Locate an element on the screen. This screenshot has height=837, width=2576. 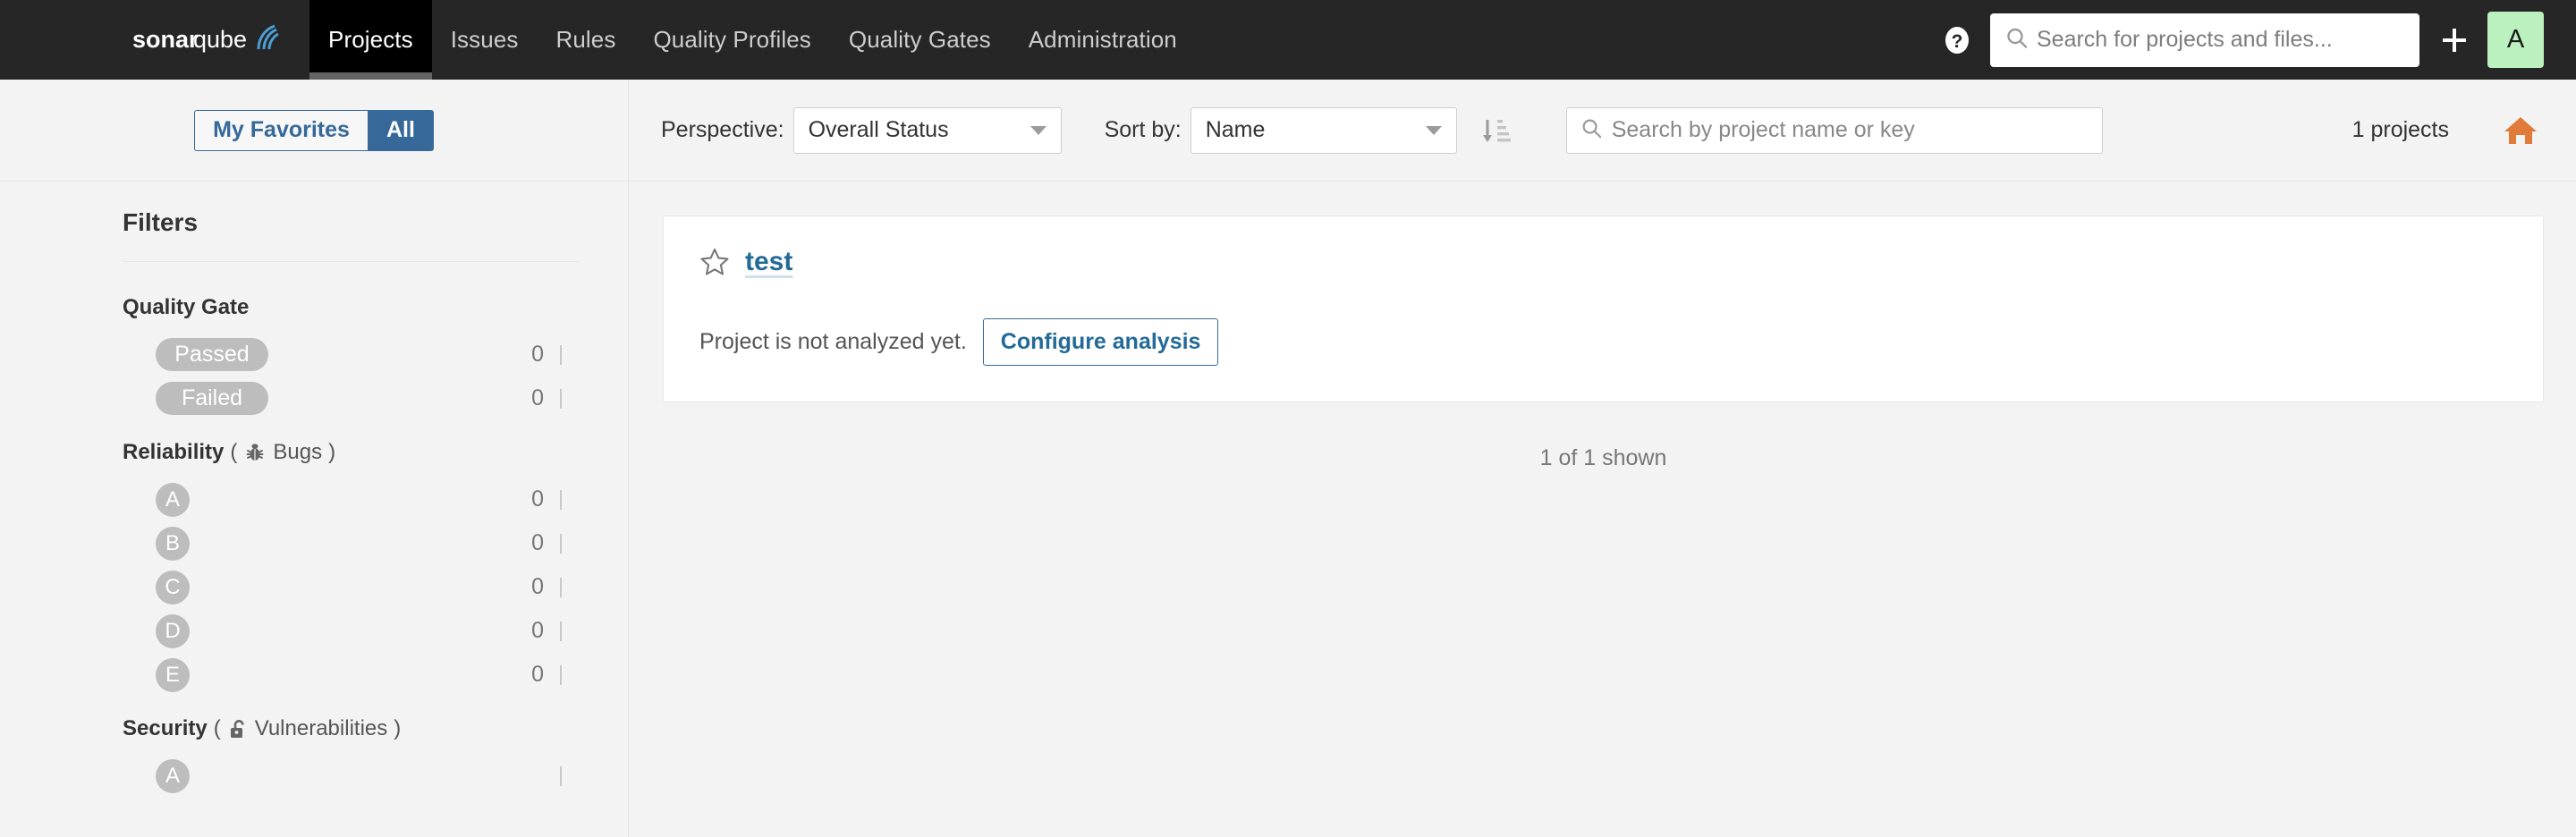
configure-analysis-button: Configure analysis is located at coordinates (1100, 342).